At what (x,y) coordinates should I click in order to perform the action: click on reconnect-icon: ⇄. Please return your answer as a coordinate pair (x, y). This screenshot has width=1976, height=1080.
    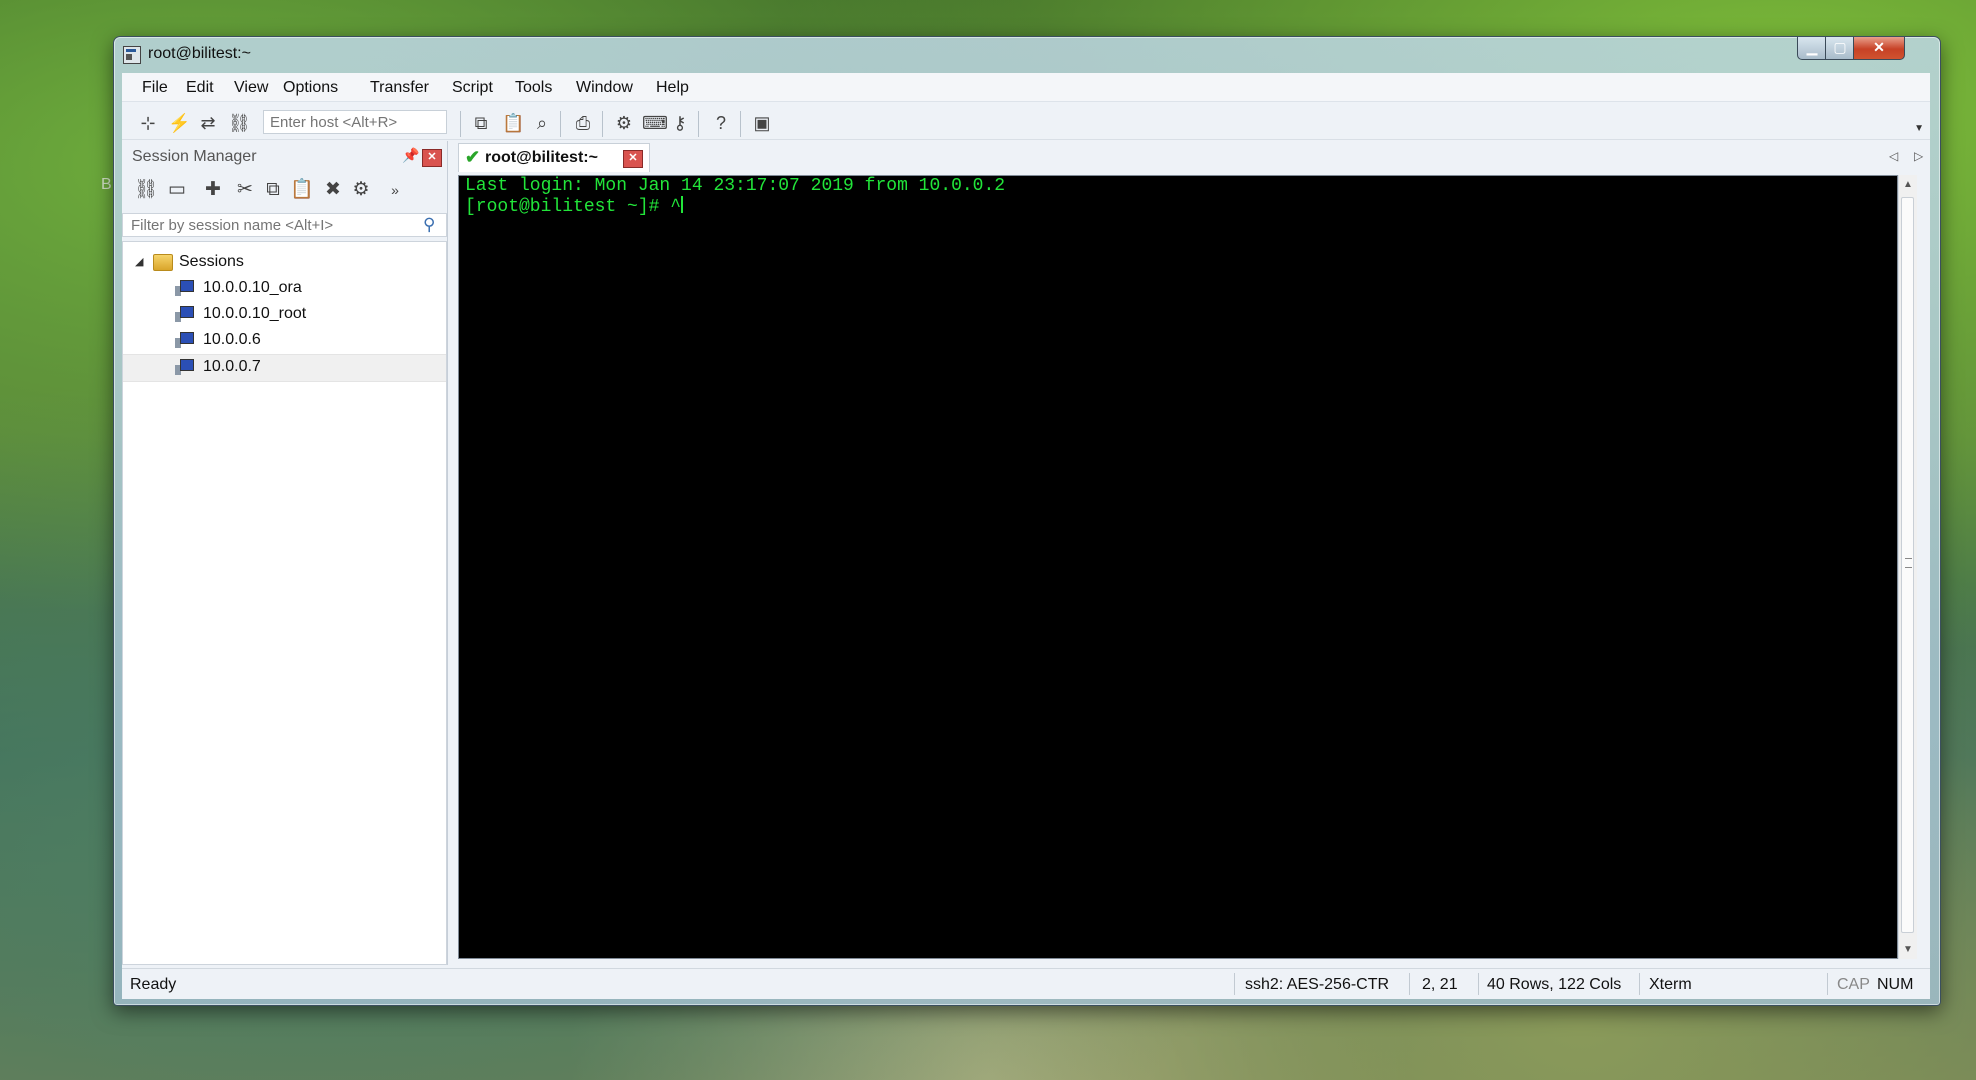
    Looking at the image, I should click on (208, 123).